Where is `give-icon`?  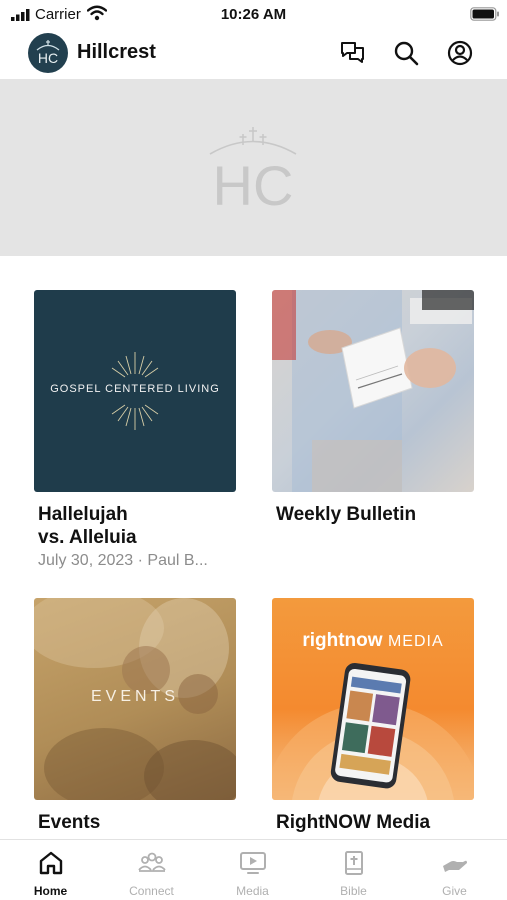
give-icon is located at coordinates (455, 866).